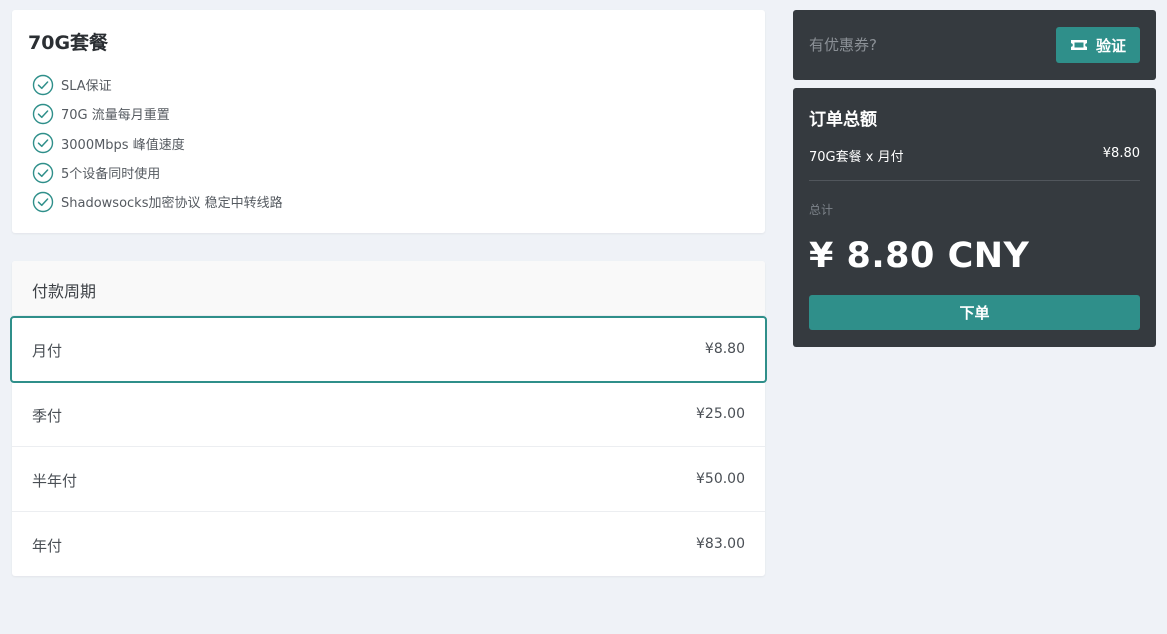 The width and height of the screenshot is (1167, 634). What do you see at coordinates (843, 120) in the screenshot?
I see `order-summary-title: 订单总额` at bounding box center [843, 120].